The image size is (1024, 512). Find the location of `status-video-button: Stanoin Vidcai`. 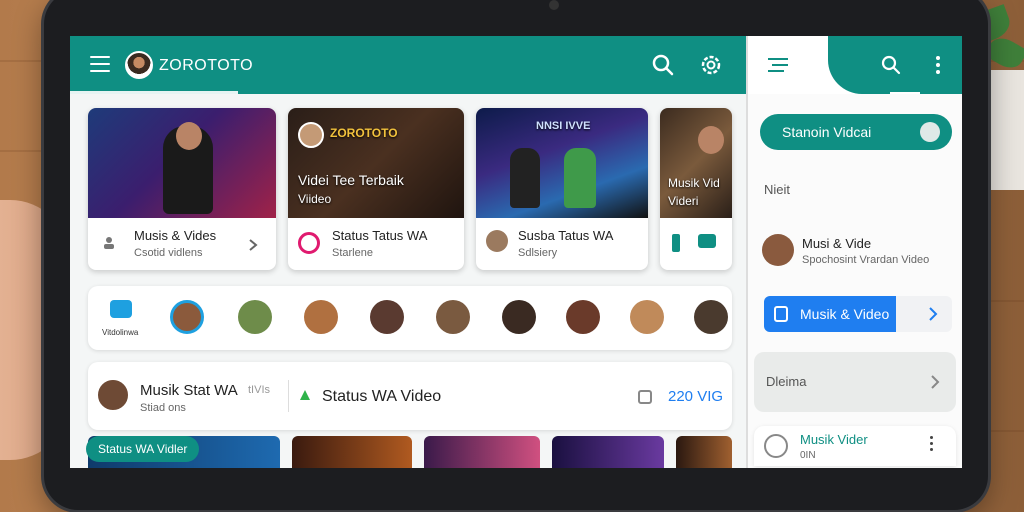

status-video-button: Stanoin Vidcai is located at coordinates (856, 132).